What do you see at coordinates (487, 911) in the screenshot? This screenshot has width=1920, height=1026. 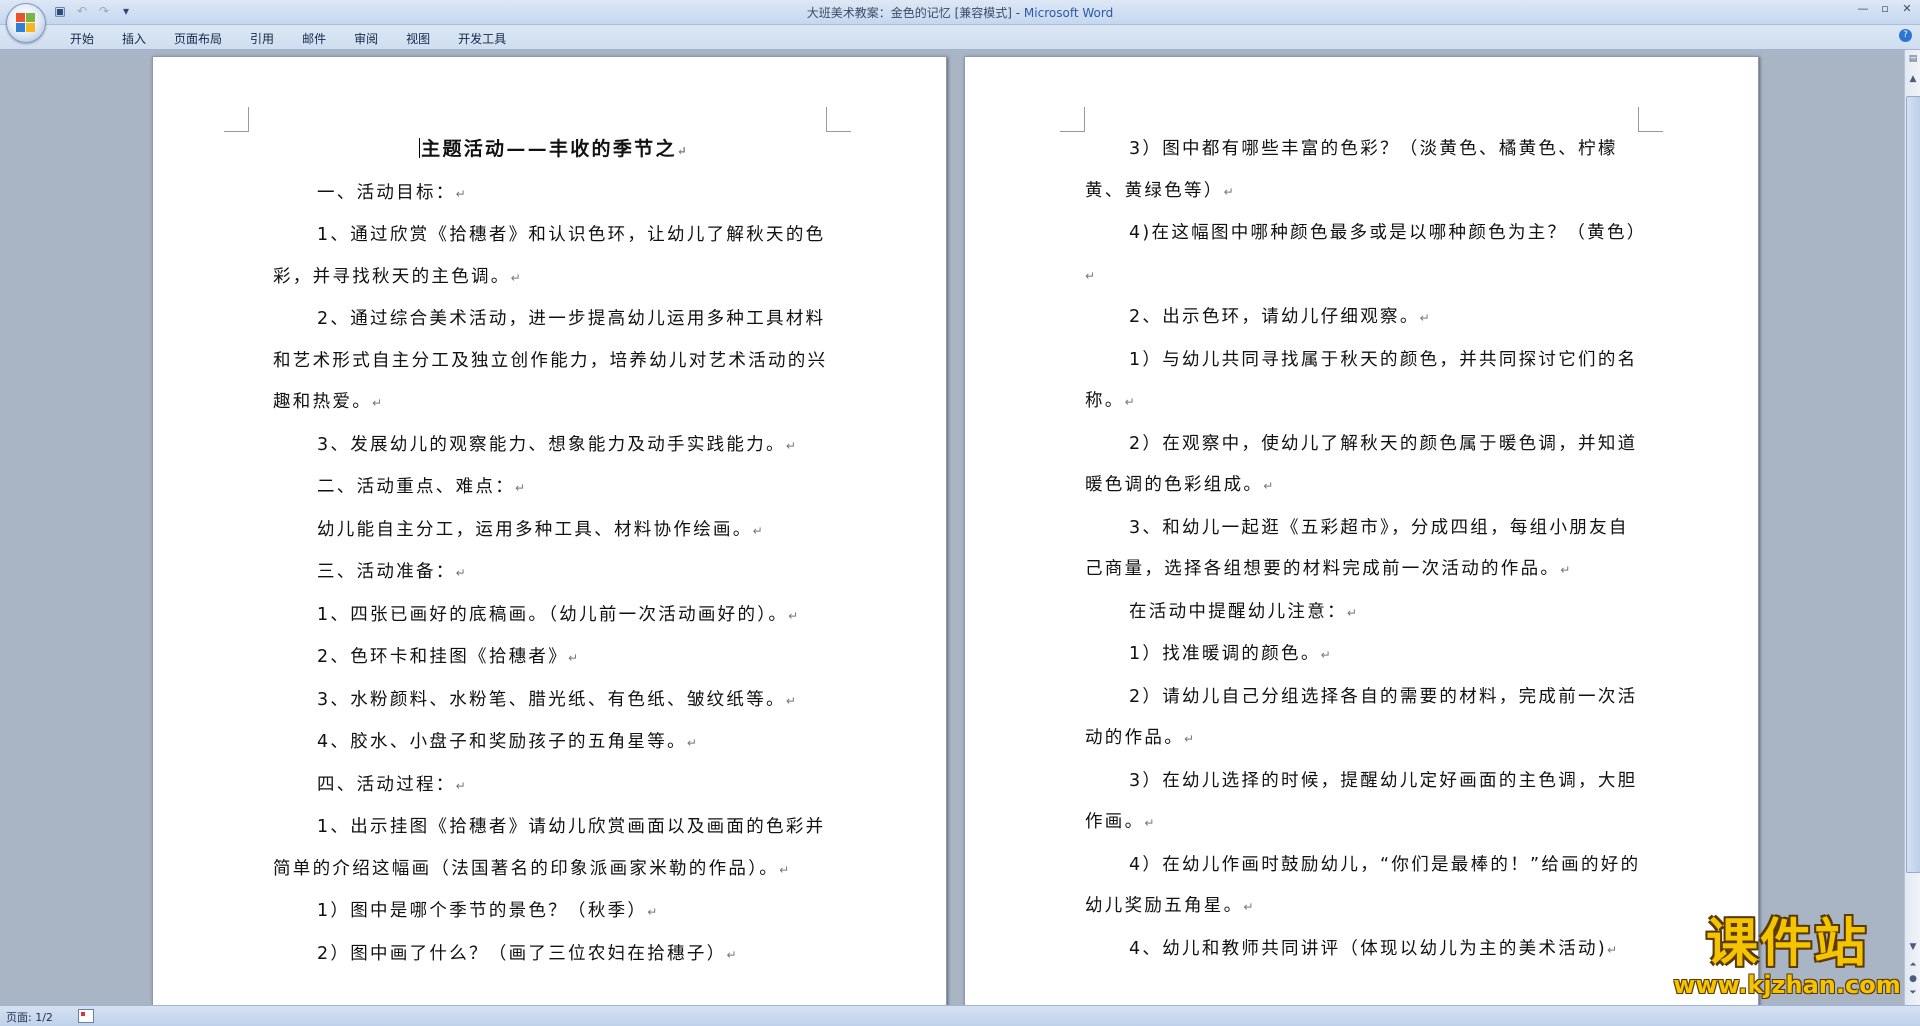 I see `paragraph: 1）图中是哪个季节的景色？（秋季）↵` at bounding box center [487, 911].